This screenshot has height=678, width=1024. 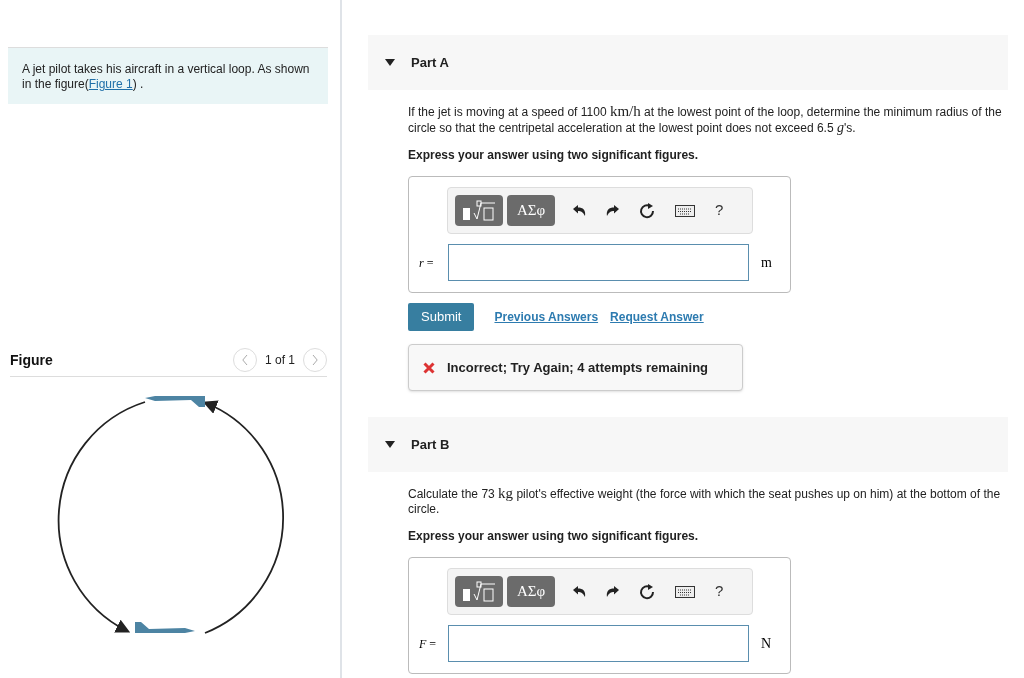 What do you see at coordinates (688, 444) in the screenshot?
I see `part-header: Part B` at bounding box center [688, 444].